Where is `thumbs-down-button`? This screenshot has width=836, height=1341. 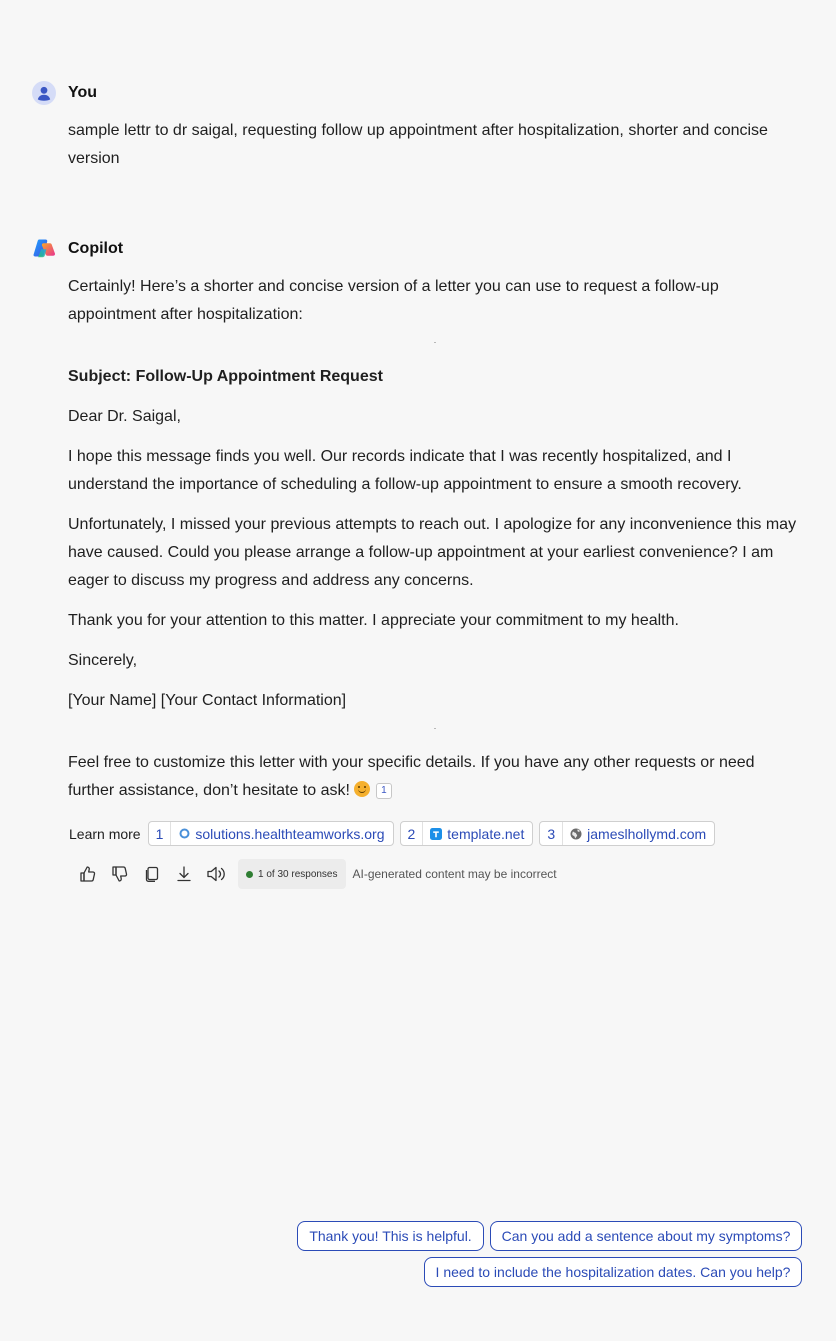 thumbs-down-button is located at coordinates (120, 874).